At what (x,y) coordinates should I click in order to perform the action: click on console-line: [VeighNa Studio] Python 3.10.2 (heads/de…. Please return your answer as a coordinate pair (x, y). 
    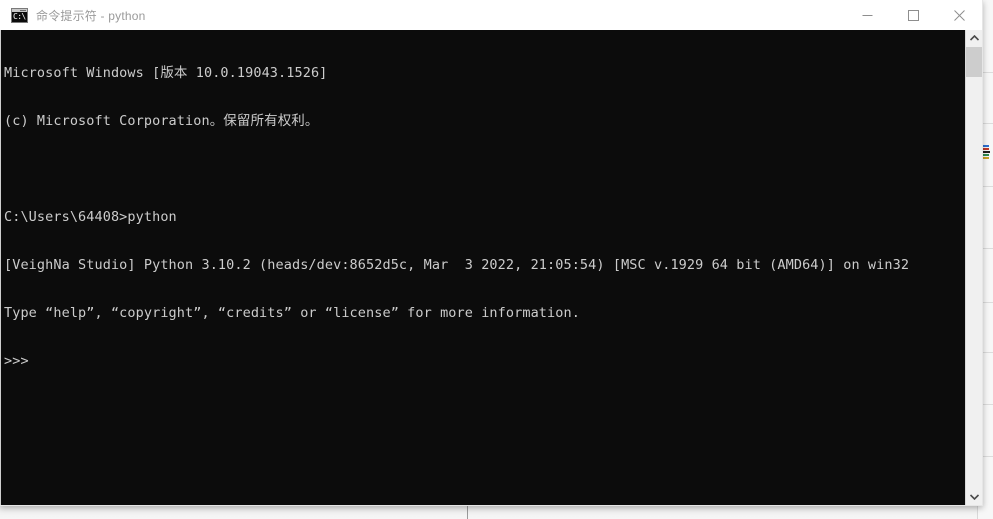
    Looking at the image, I should click on (457, 265).